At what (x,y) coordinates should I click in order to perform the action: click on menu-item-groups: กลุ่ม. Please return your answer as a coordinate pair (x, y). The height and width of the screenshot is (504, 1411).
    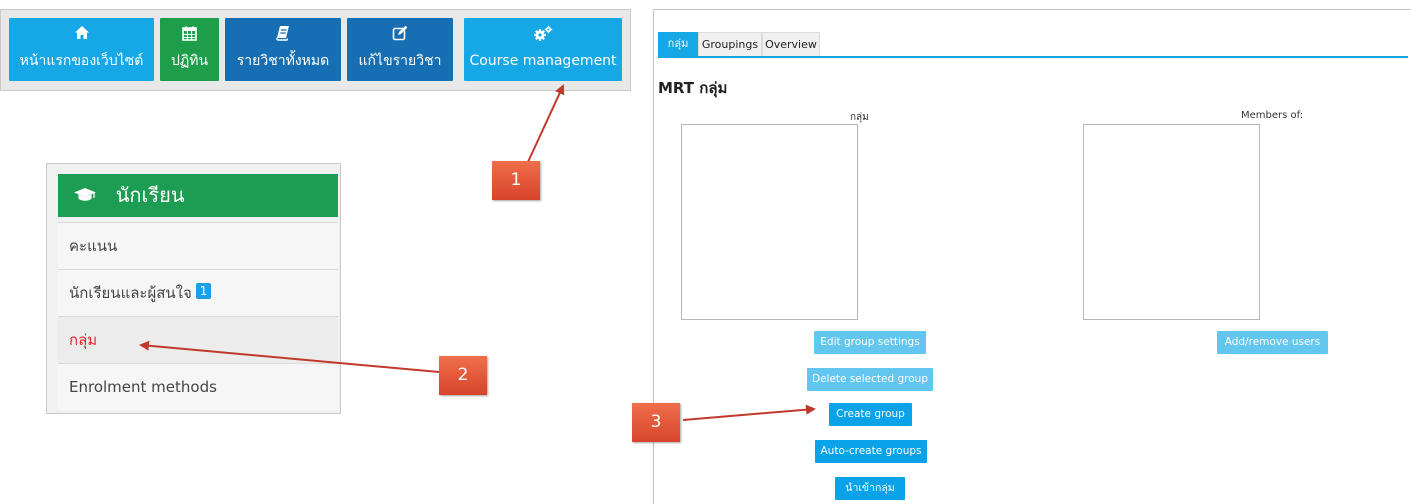
    Looking at the image, I should click on (198, 339).